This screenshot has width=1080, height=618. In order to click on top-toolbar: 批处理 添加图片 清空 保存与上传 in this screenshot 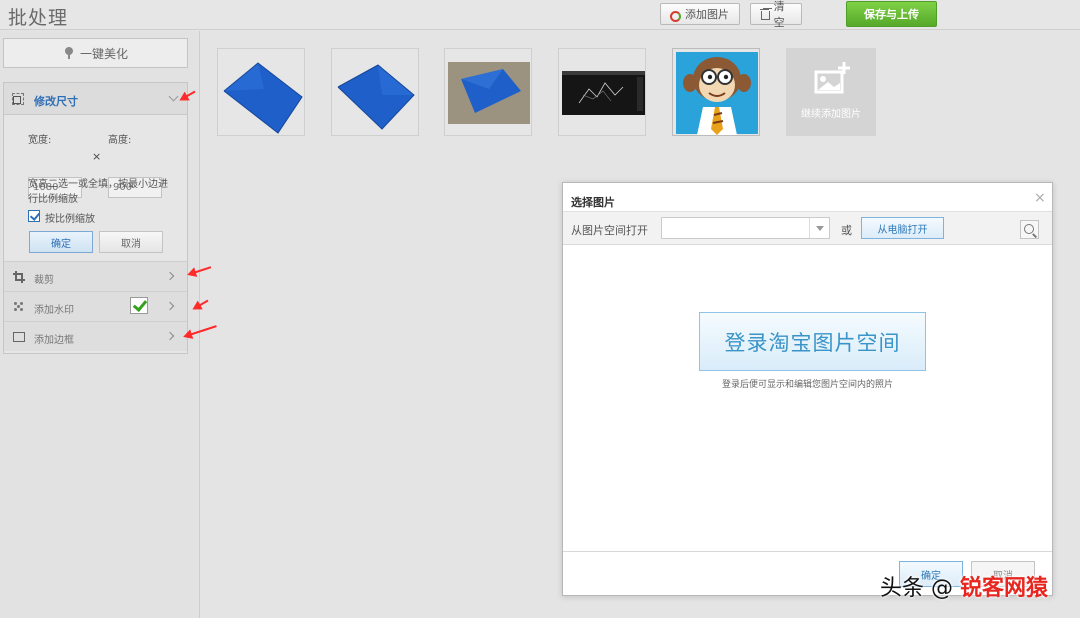, I will do `click(540, 15)`.